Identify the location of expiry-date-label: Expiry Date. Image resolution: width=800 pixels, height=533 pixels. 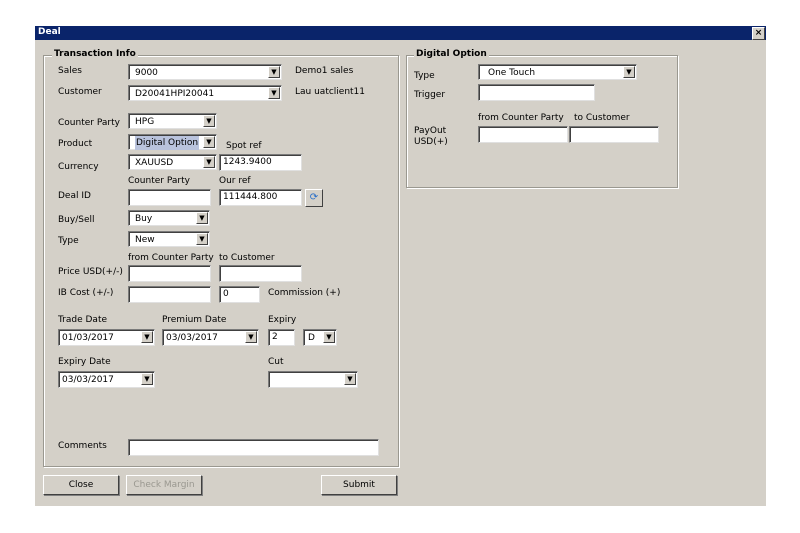
(84, 362).